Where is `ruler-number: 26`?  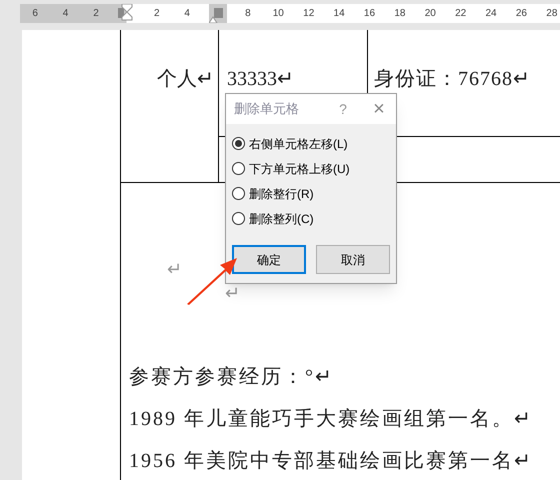 ruler-number: 26 is located at coordinates (521, 14).